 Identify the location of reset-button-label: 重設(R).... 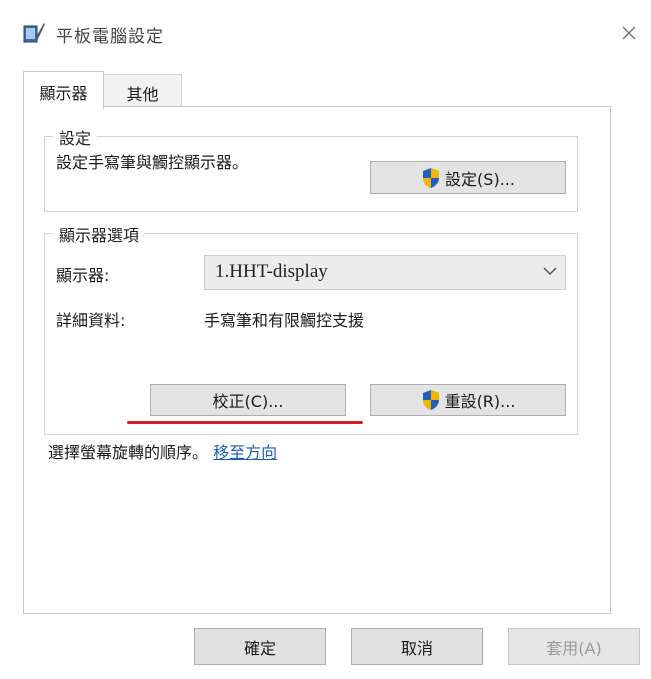
(480, 401).